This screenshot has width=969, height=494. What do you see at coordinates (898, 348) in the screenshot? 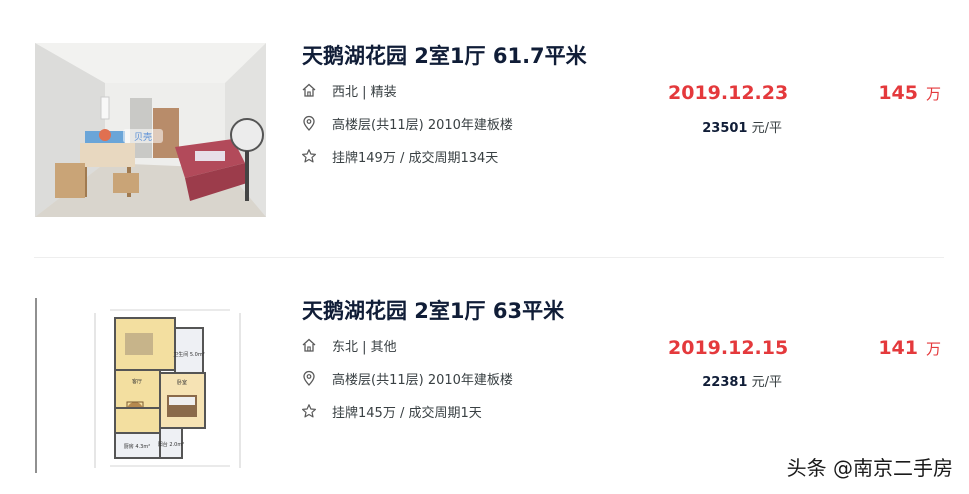
I see `total-price-value: 141` at bounding box center [898, 348].